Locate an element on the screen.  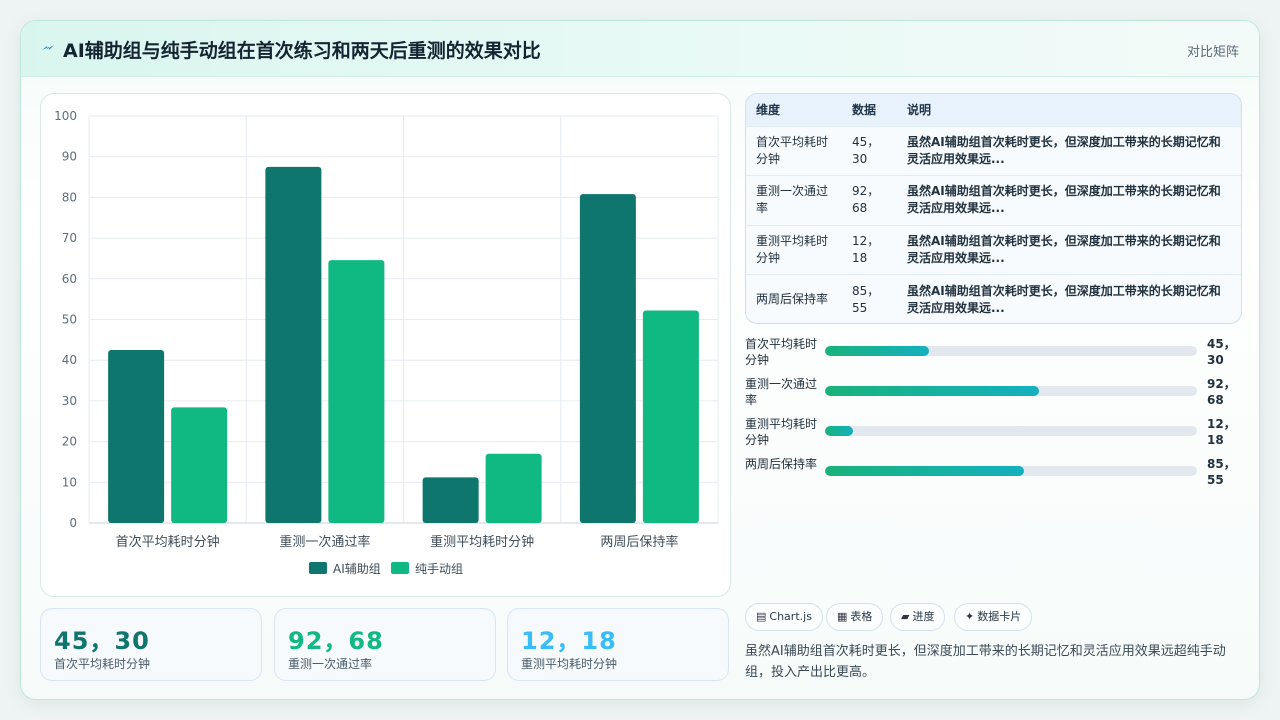
x-tick-label: 重测平均耗时分钟 is located at coordinates (482, 542).